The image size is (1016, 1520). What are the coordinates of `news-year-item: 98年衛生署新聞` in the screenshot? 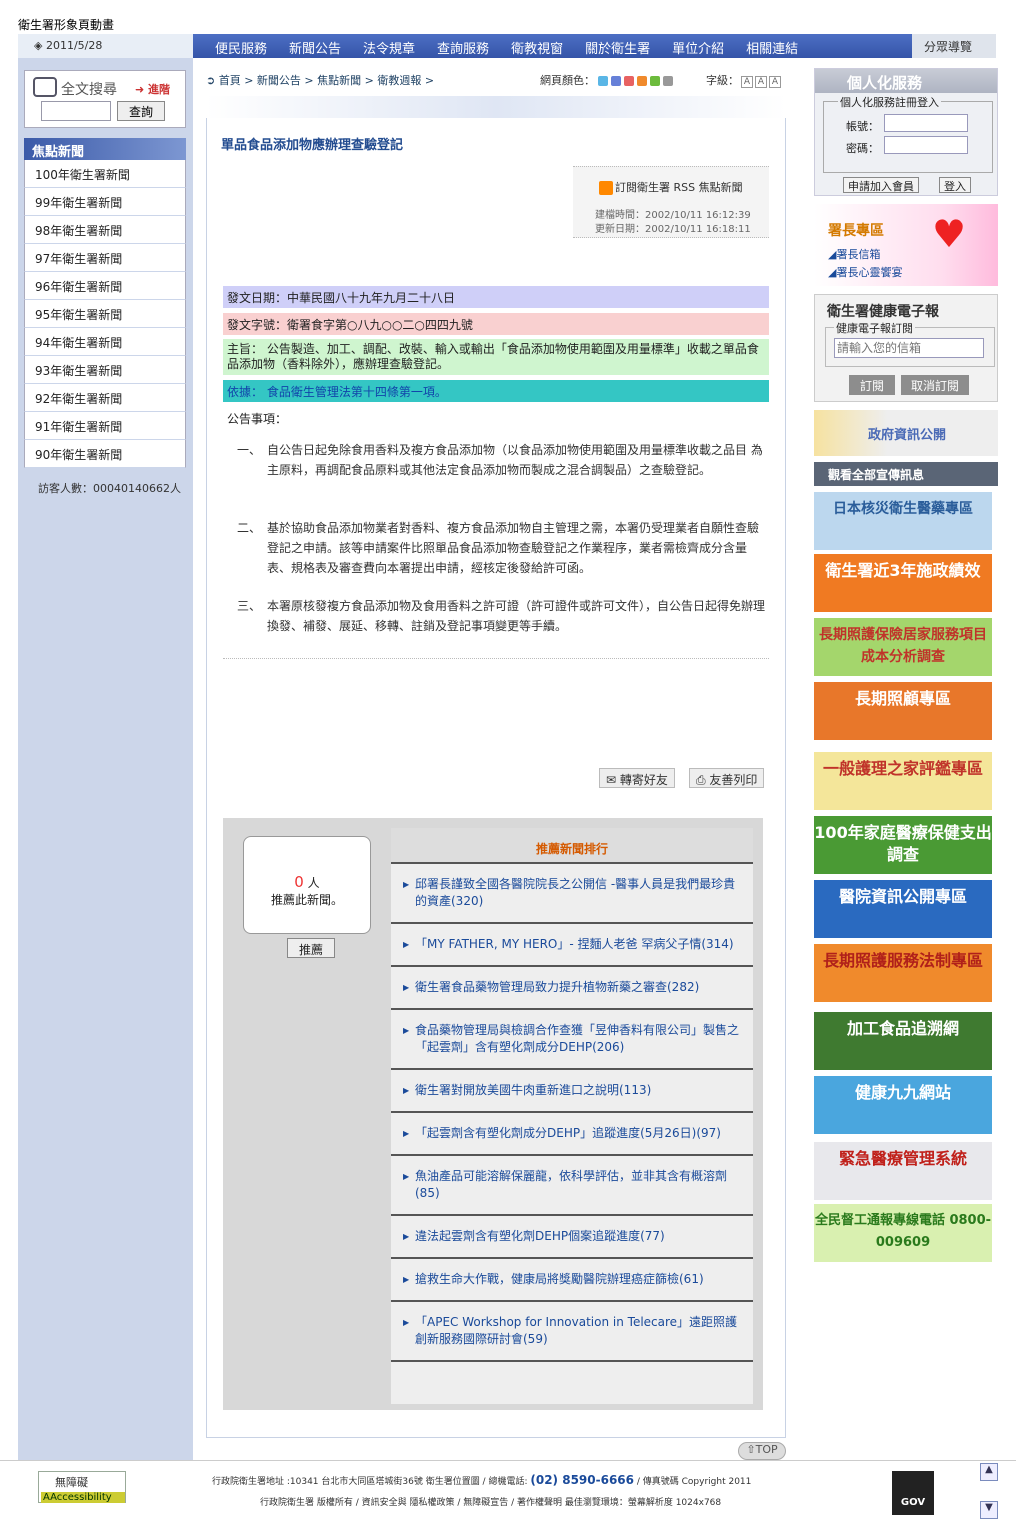 It's located at (105, 230).